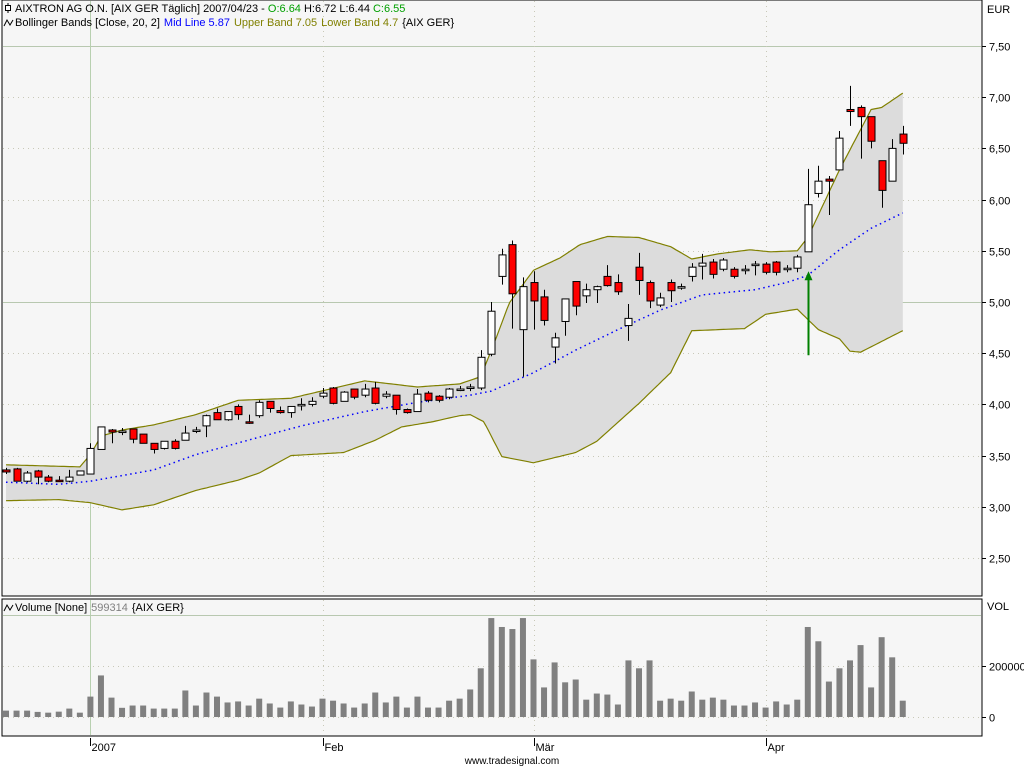 Image resolution: width=1024 pixels, height=768 pixels. I want to click on volume-legend: Volume [None] 599314 {AIX GER}, so click(93, 608).